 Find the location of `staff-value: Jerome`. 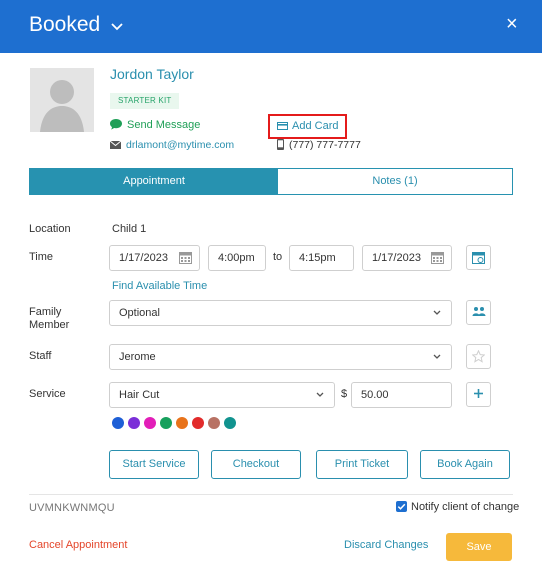

staff-value: Jerome is located at coordinates (137, 357).